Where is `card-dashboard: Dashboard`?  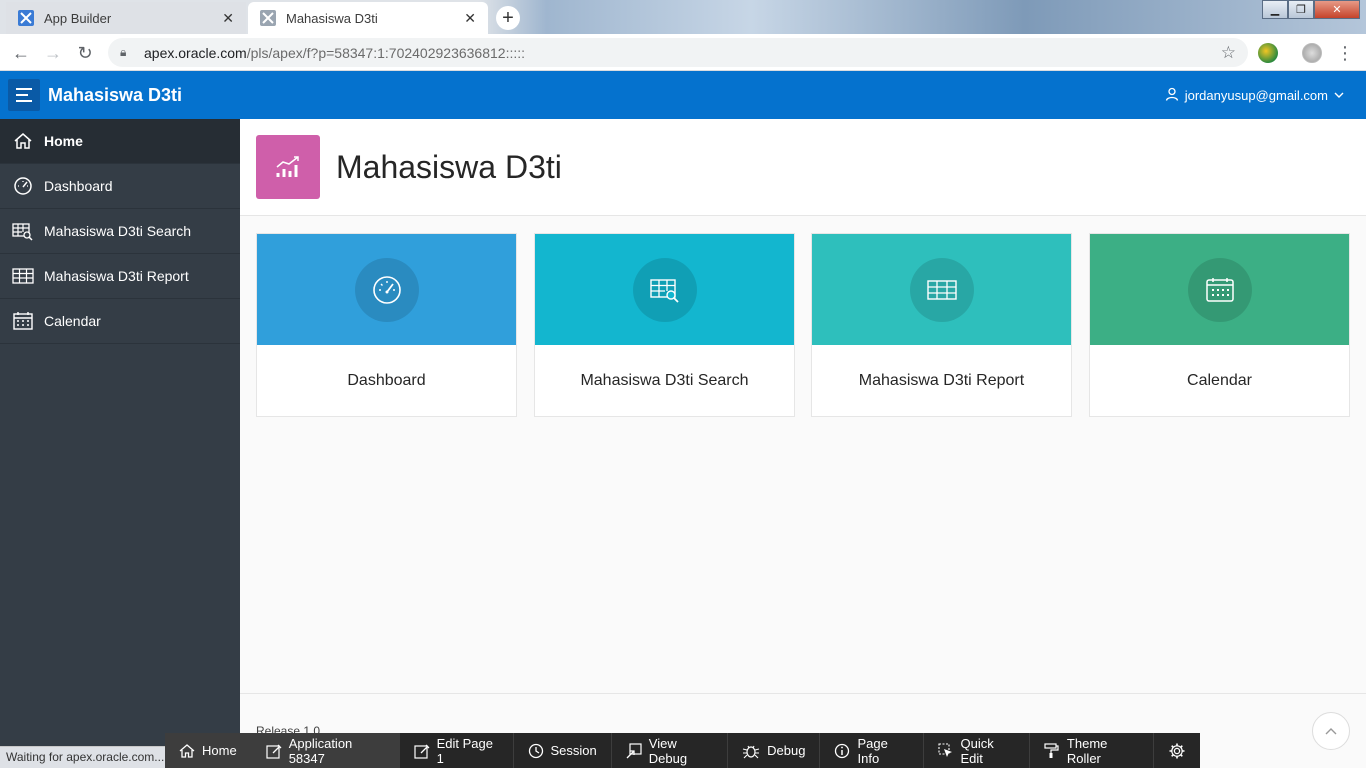 card-dashboard: Dashboard is located at coordinates (386, 325).